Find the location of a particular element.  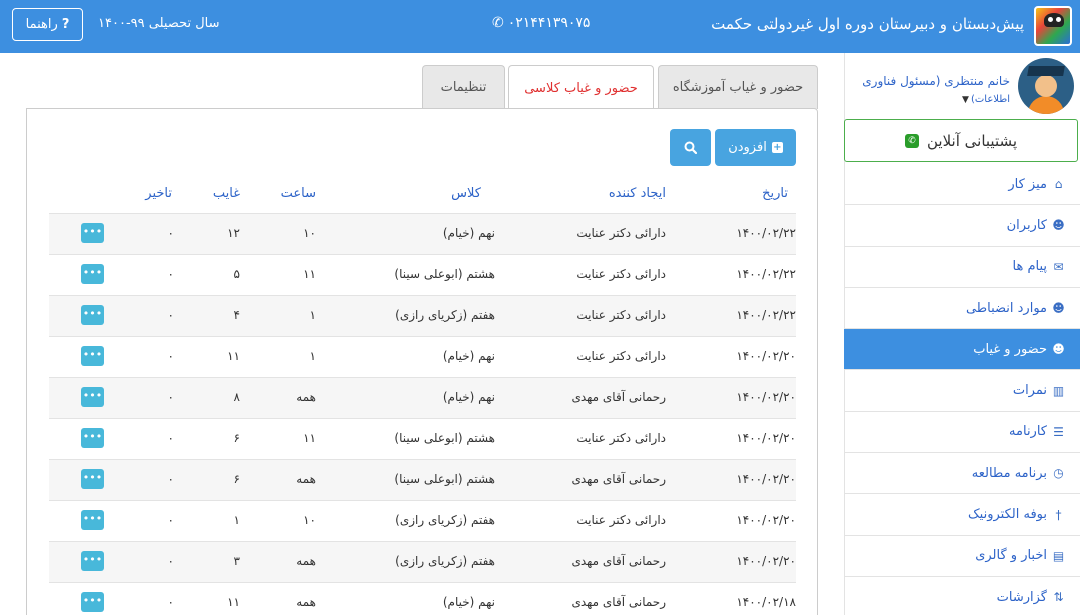

tab-class-attendance: حضور و غیاب کلاسی is located at coordinates (581, 87).